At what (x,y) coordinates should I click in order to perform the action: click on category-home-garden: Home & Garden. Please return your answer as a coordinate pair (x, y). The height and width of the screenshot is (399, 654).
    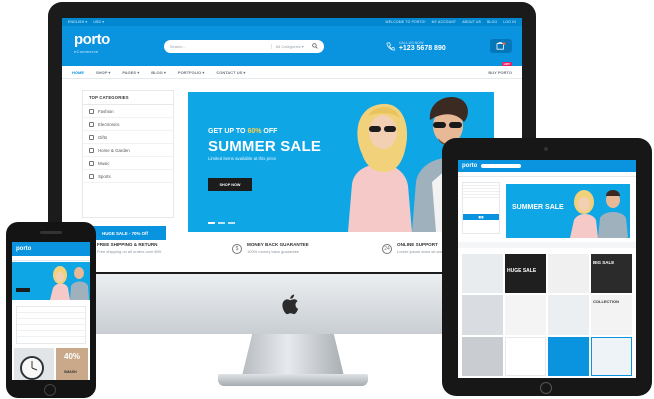
    Looking at the image, I should click on (128, 150).